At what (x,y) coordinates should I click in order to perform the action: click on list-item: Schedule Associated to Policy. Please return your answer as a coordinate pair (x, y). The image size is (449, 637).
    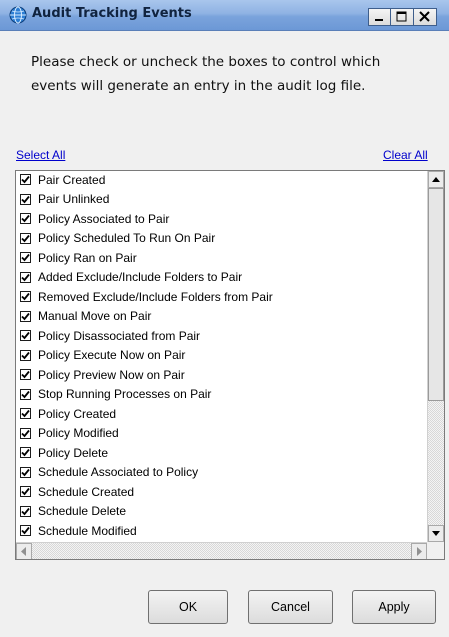
    Looking at the image, I should click on (109, 472).